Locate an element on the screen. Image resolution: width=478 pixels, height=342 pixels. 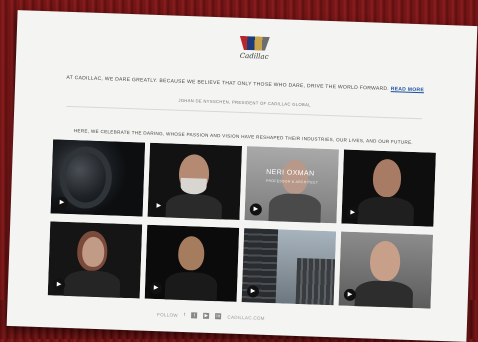
crest-icon is located at coordinates (254, 43).